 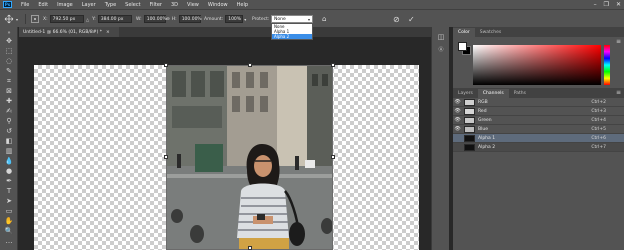 I want to click on menu-layer: Layer, so click(x=89, y=5).